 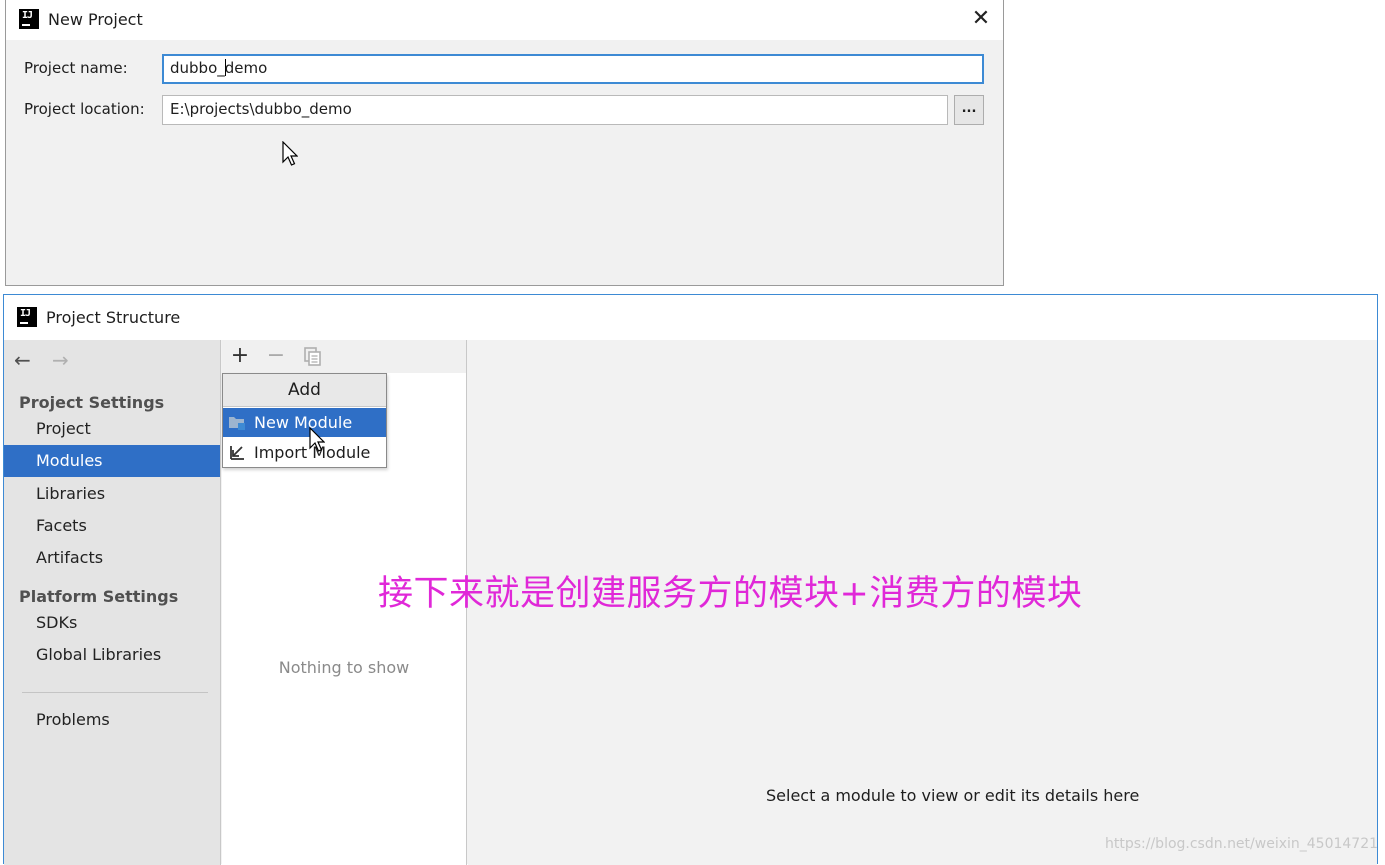 I want to click on sidebar-item-modules: Modules, so click(x=112, y=461).